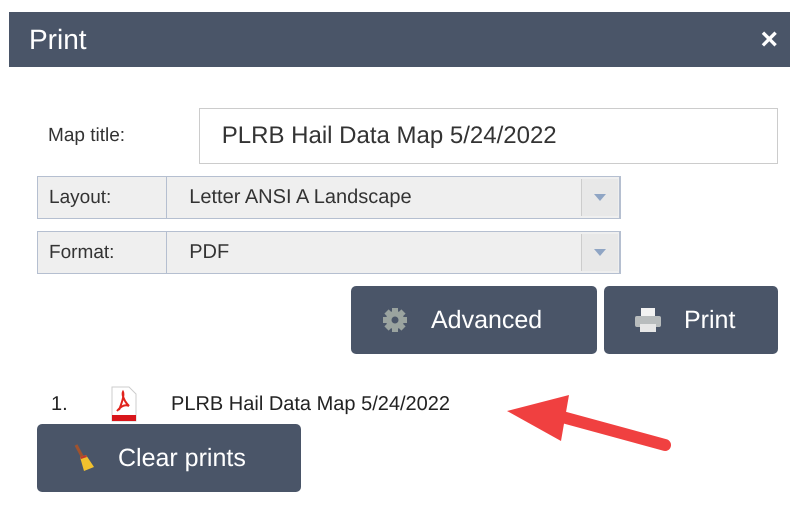  I want to click on print-button: Print, so click(691, 320).